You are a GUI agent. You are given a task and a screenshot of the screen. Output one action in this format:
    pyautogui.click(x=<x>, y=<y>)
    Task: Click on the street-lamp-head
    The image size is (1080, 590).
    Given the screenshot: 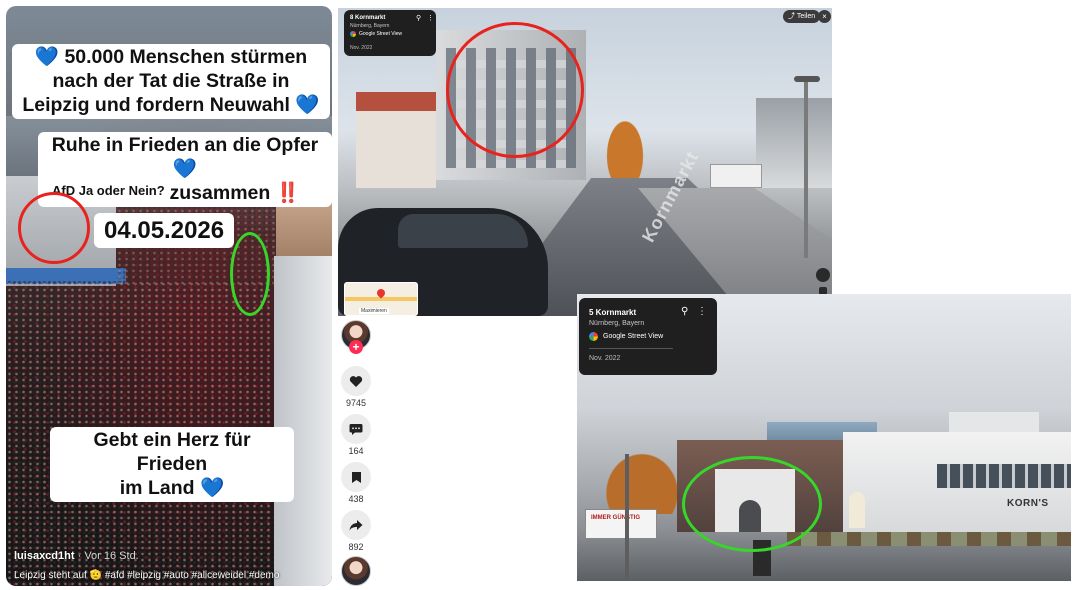 What is the action you would take?
    pyautogui.click(x=807, y=79)
    